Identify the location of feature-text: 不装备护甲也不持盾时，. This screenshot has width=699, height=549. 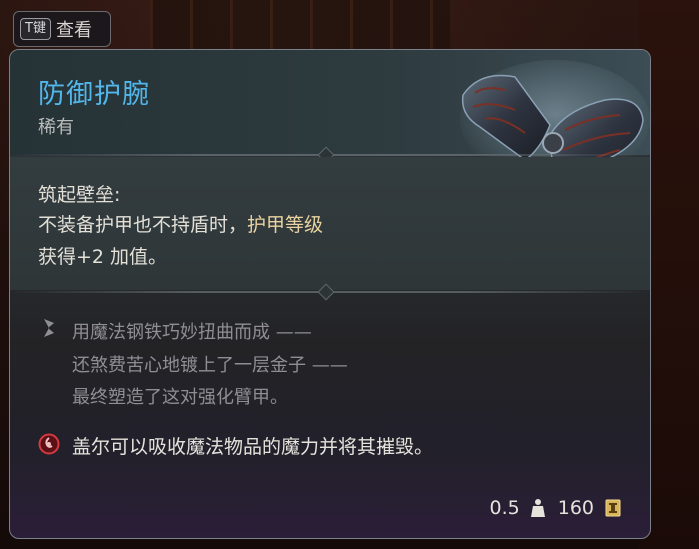
(143, 225).